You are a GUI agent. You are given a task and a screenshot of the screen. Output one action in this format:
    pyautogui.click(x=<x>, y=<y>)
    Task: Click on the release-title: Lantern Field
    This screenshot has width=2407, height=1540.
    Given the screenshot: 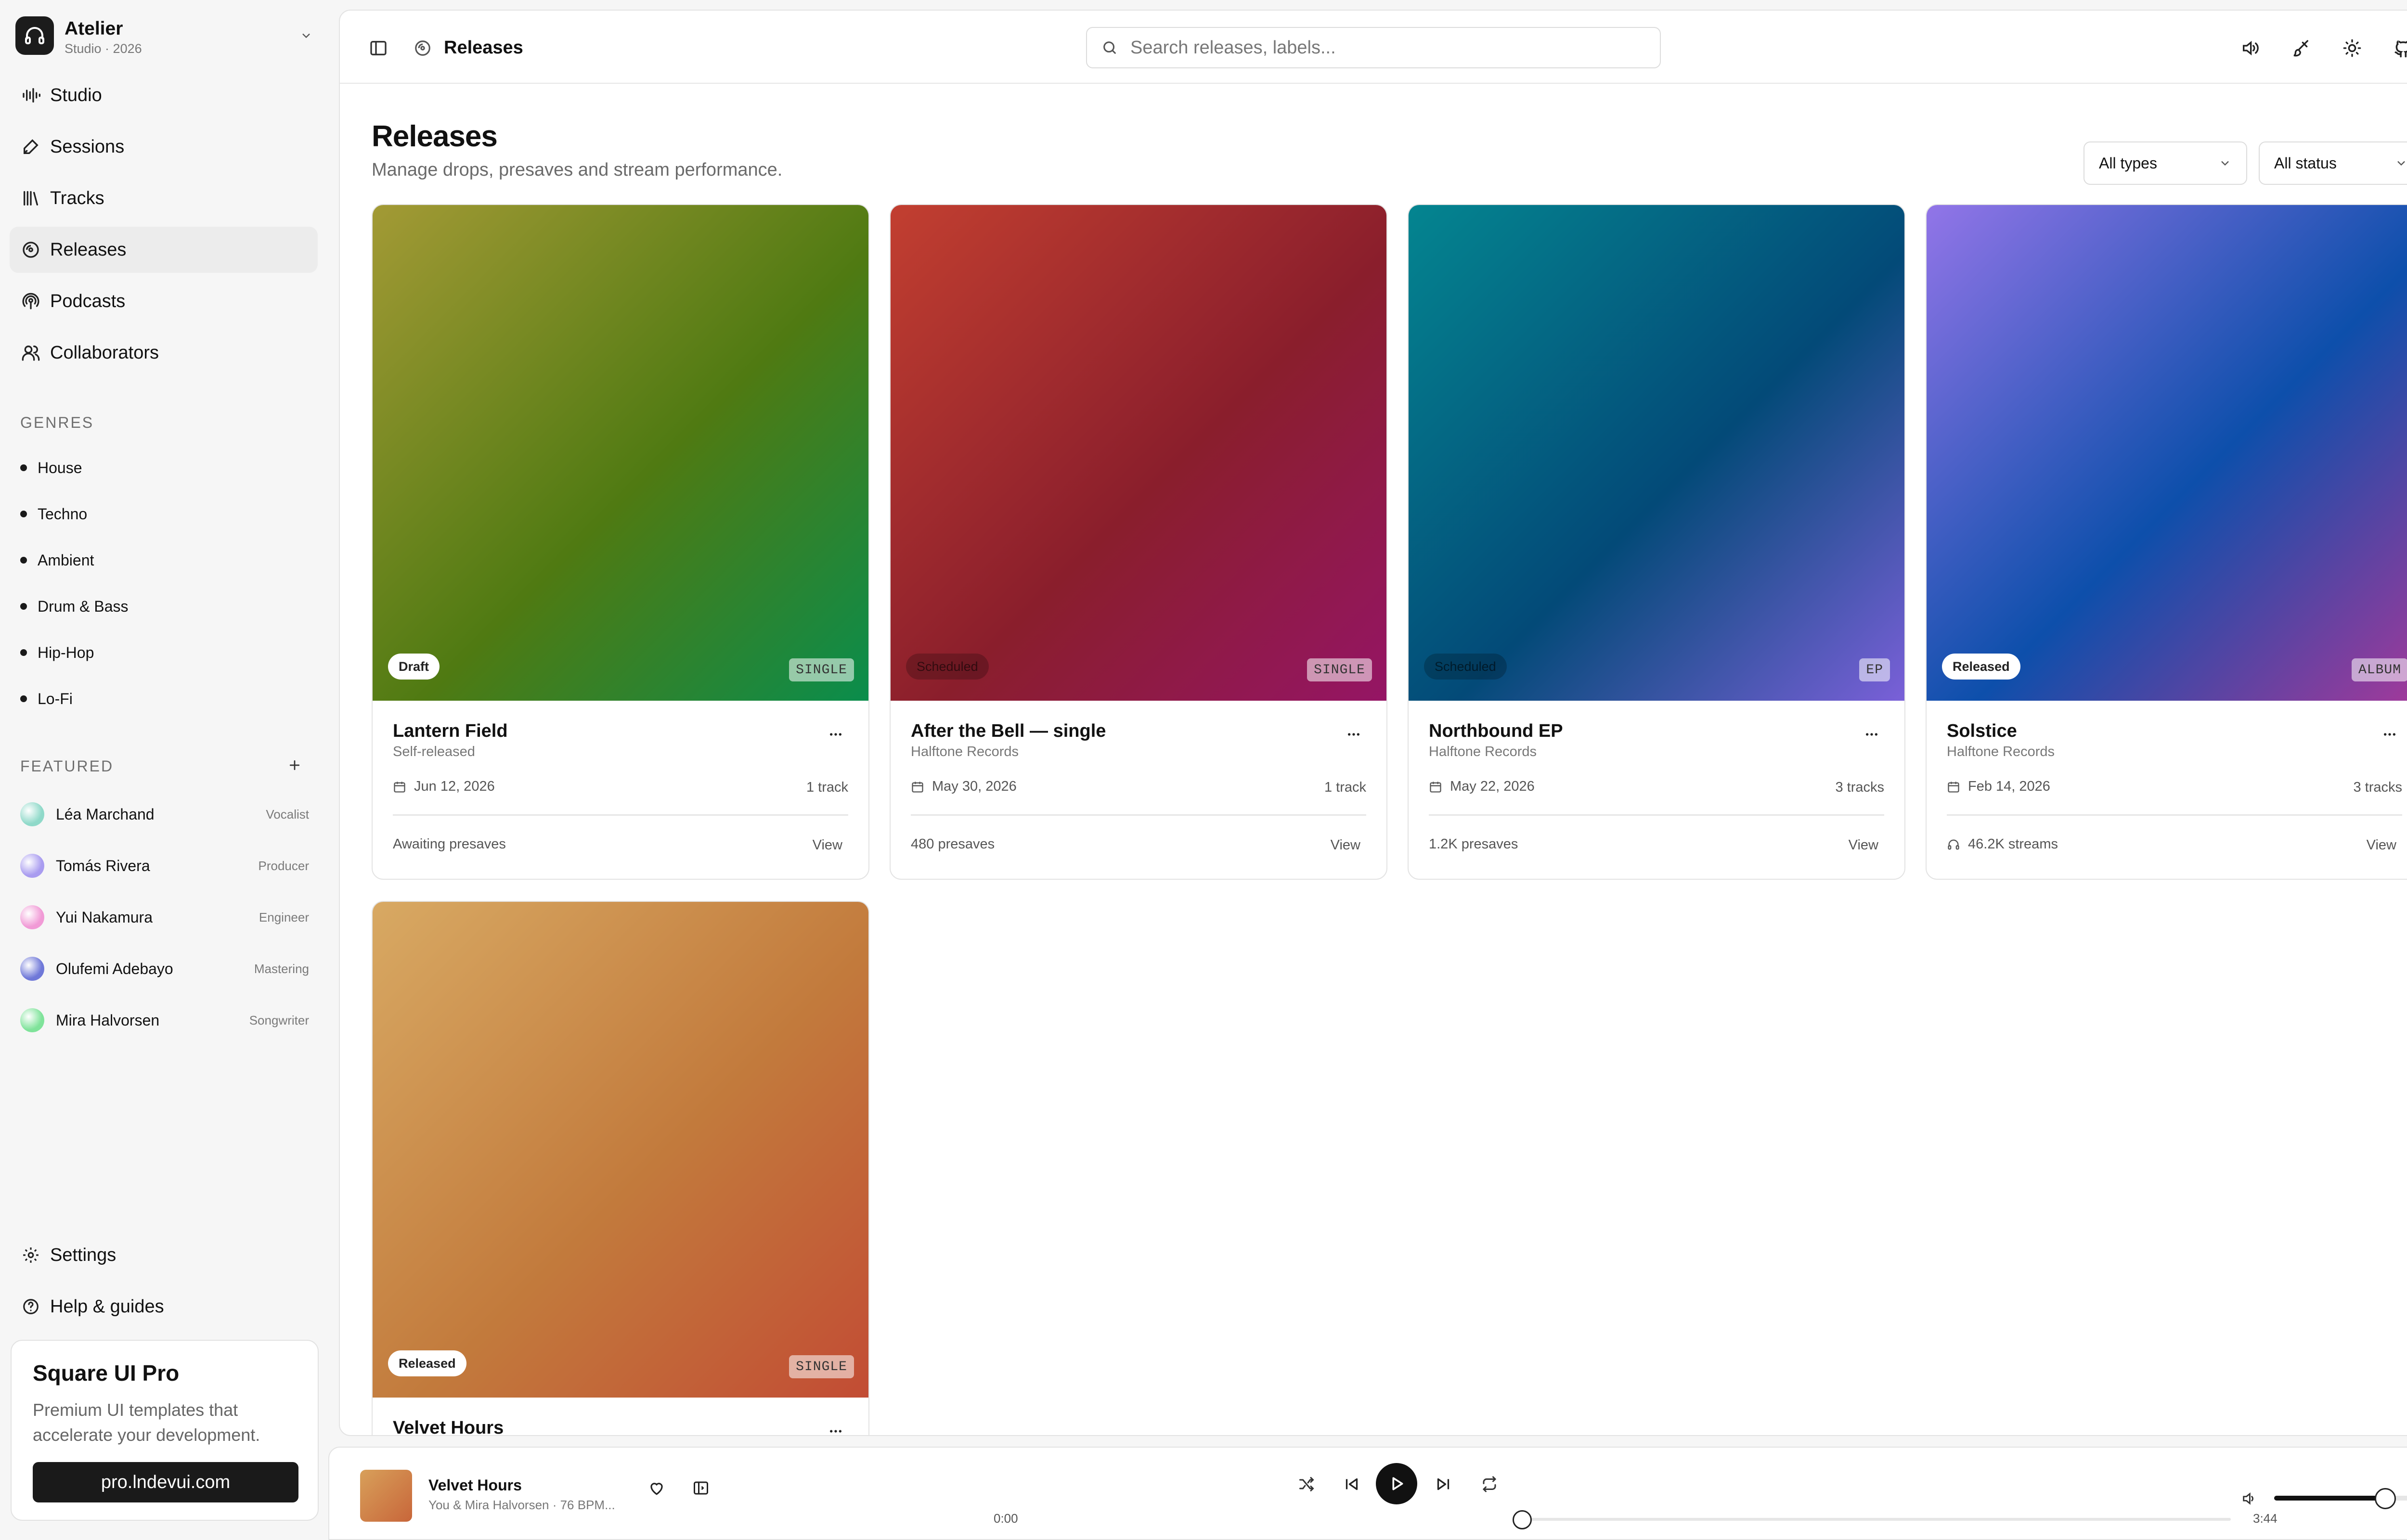 What is the action you would take?
    pyautogui.click(x=450, y=731)
    